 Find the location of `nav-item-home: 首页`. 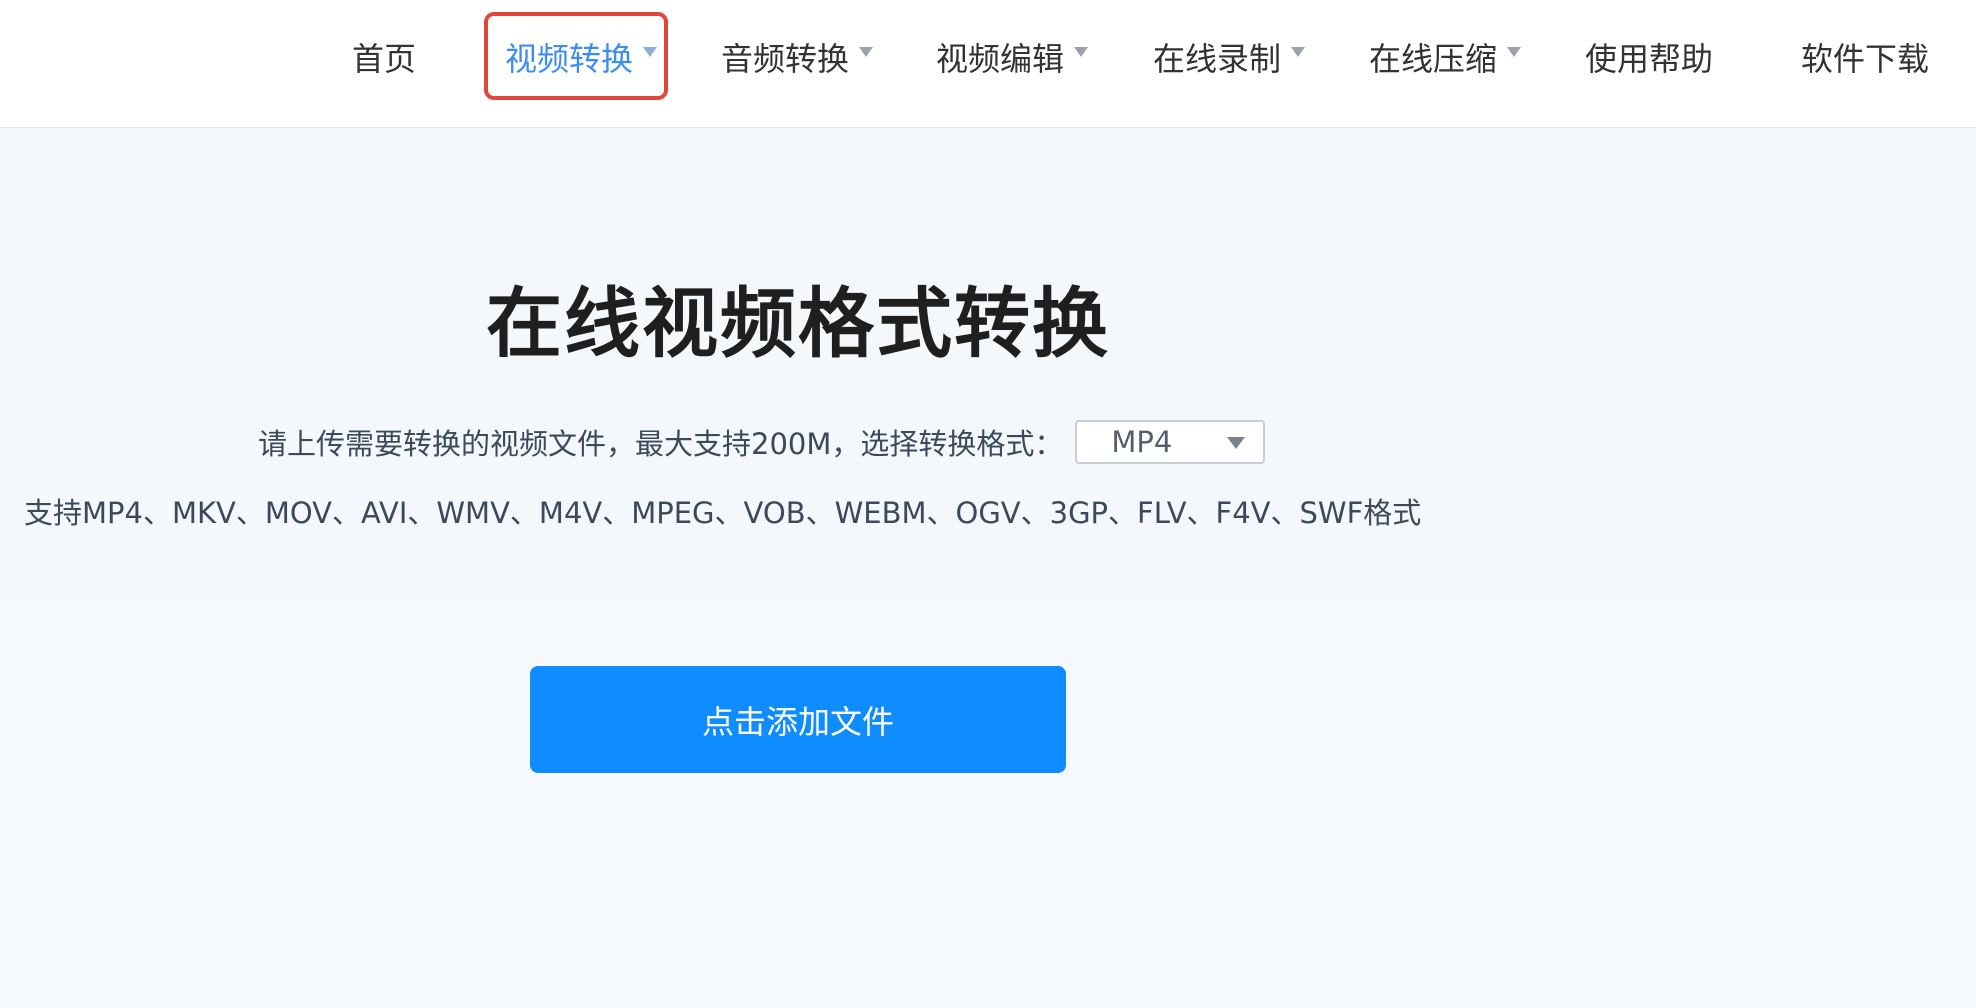

nav-item-home: 首页 is located at coordinates (384, 56).